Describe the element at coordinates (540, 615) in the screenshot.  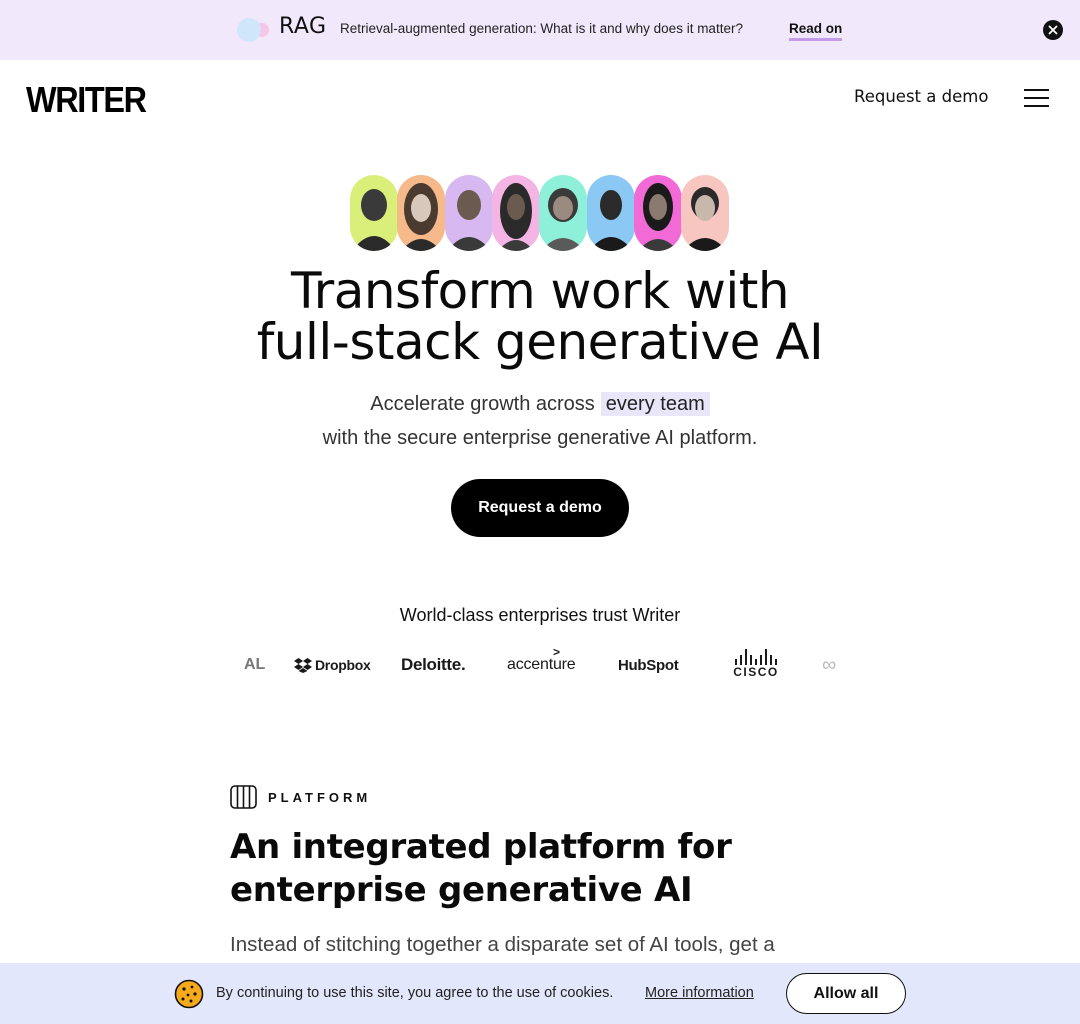
I see `trust-heading: World-class enterprises trust Writer` at that location.